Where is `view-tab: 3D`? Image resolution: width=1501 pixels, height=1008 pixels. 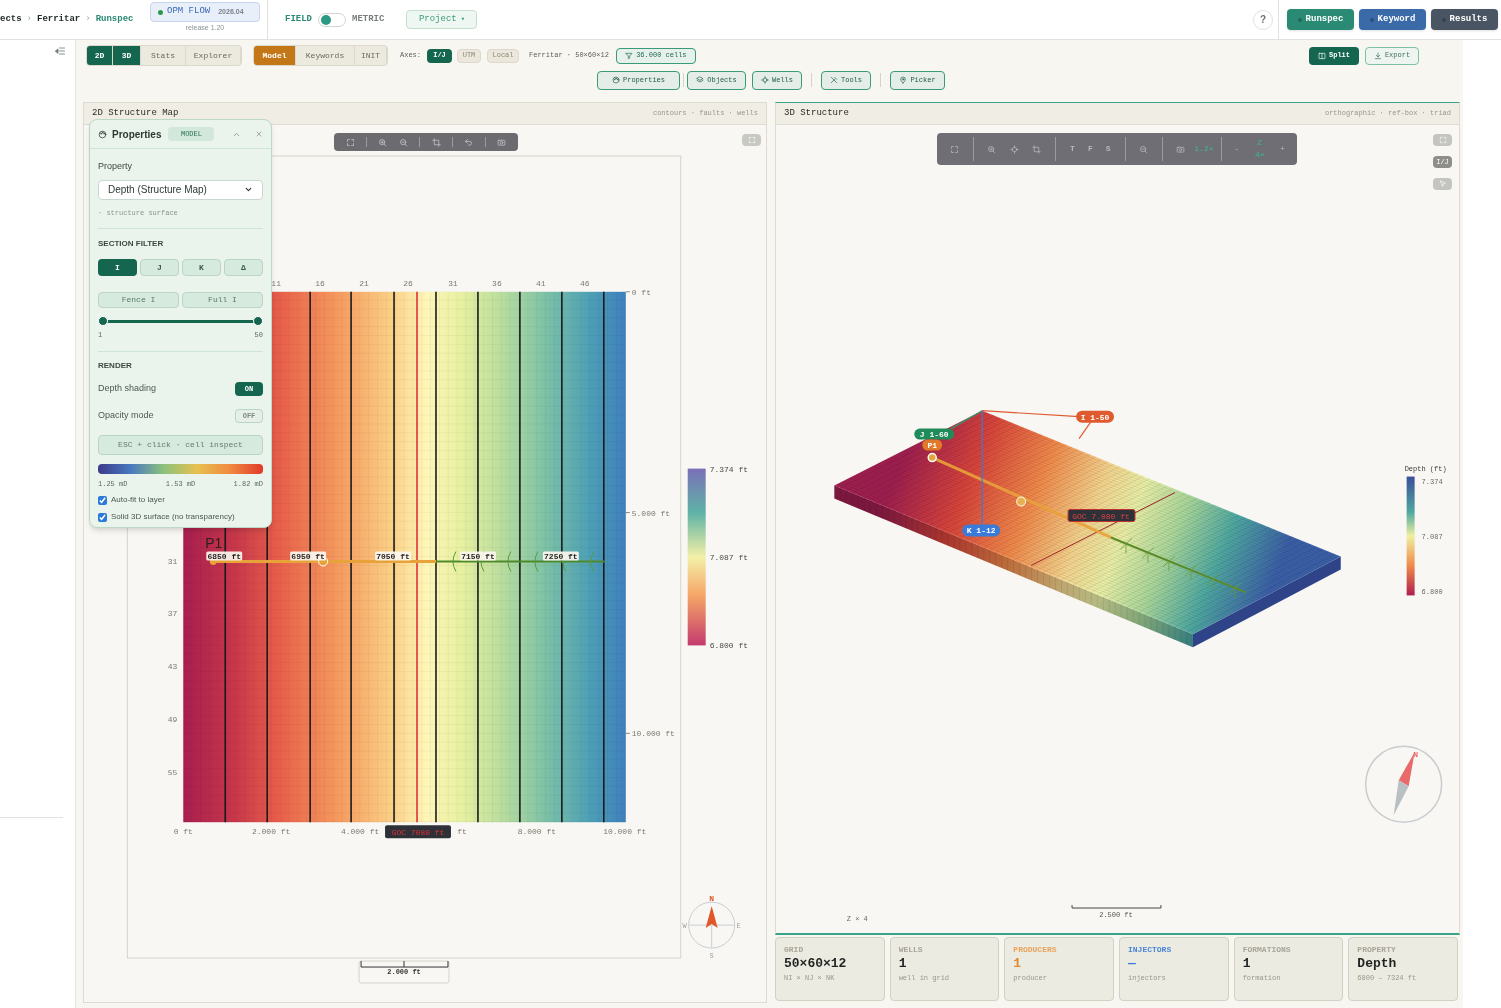
view-tab: 3D is located at coordinates (127, 55).